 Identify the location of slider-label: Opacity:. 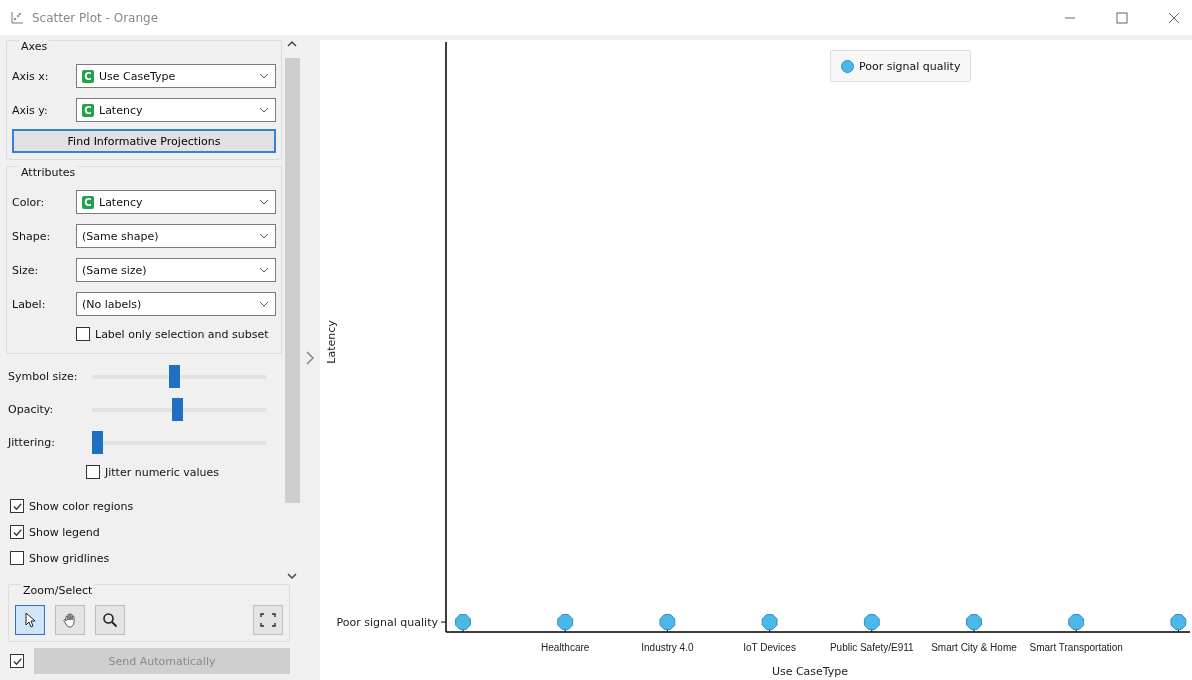
(31, 409).